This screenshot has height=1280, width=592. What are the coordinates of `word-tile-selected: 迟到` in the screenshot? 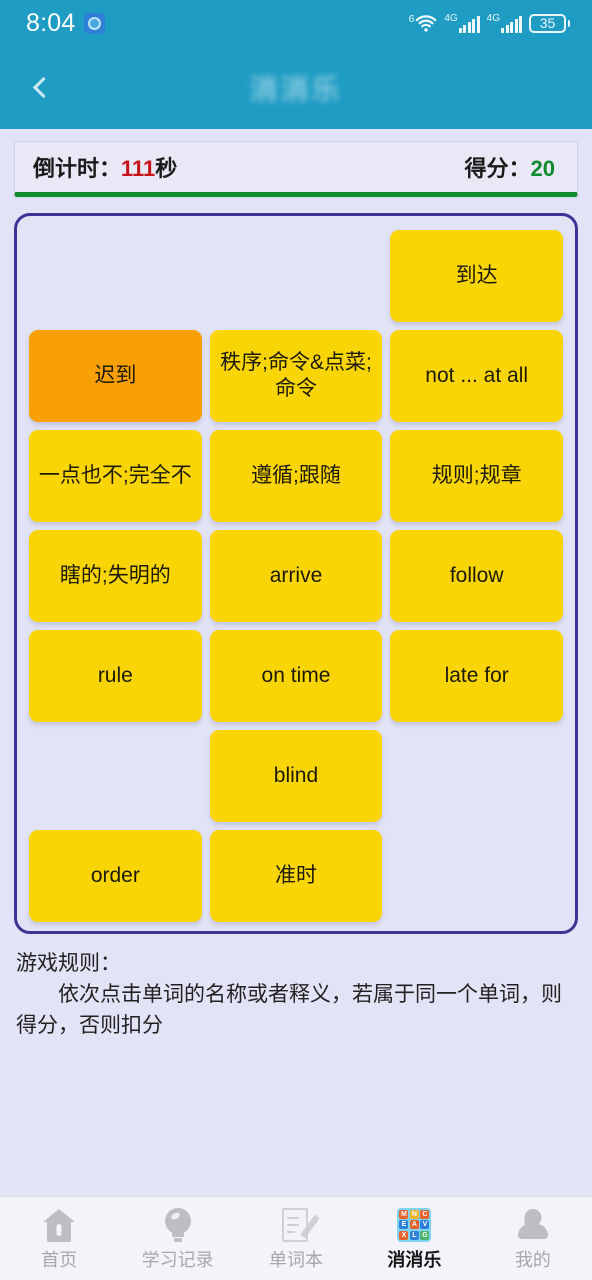 It's located at (115, 376).